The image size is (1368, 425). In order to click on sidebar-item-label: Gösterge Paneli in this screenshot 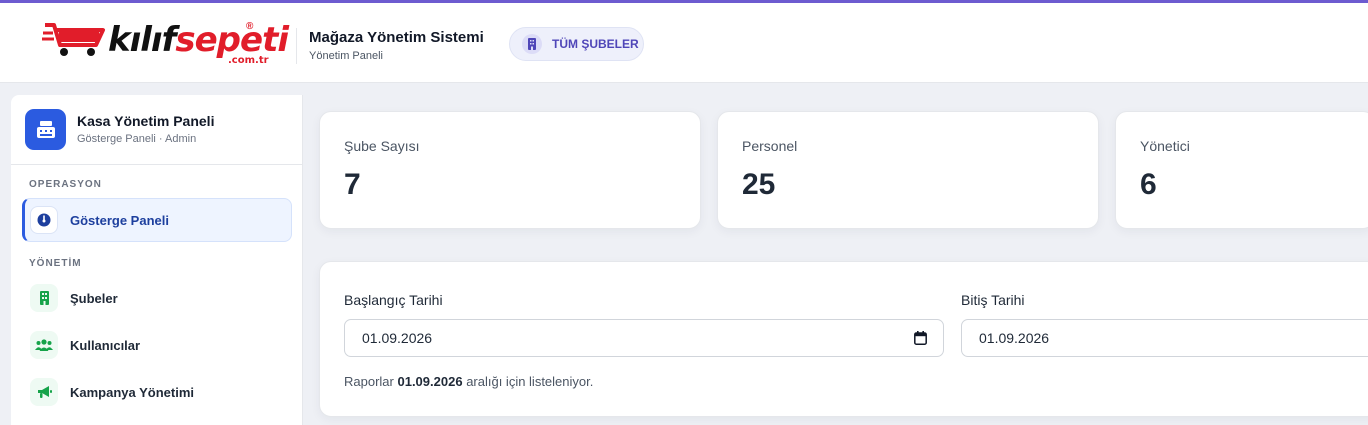, I will do `click(119, 220)`.